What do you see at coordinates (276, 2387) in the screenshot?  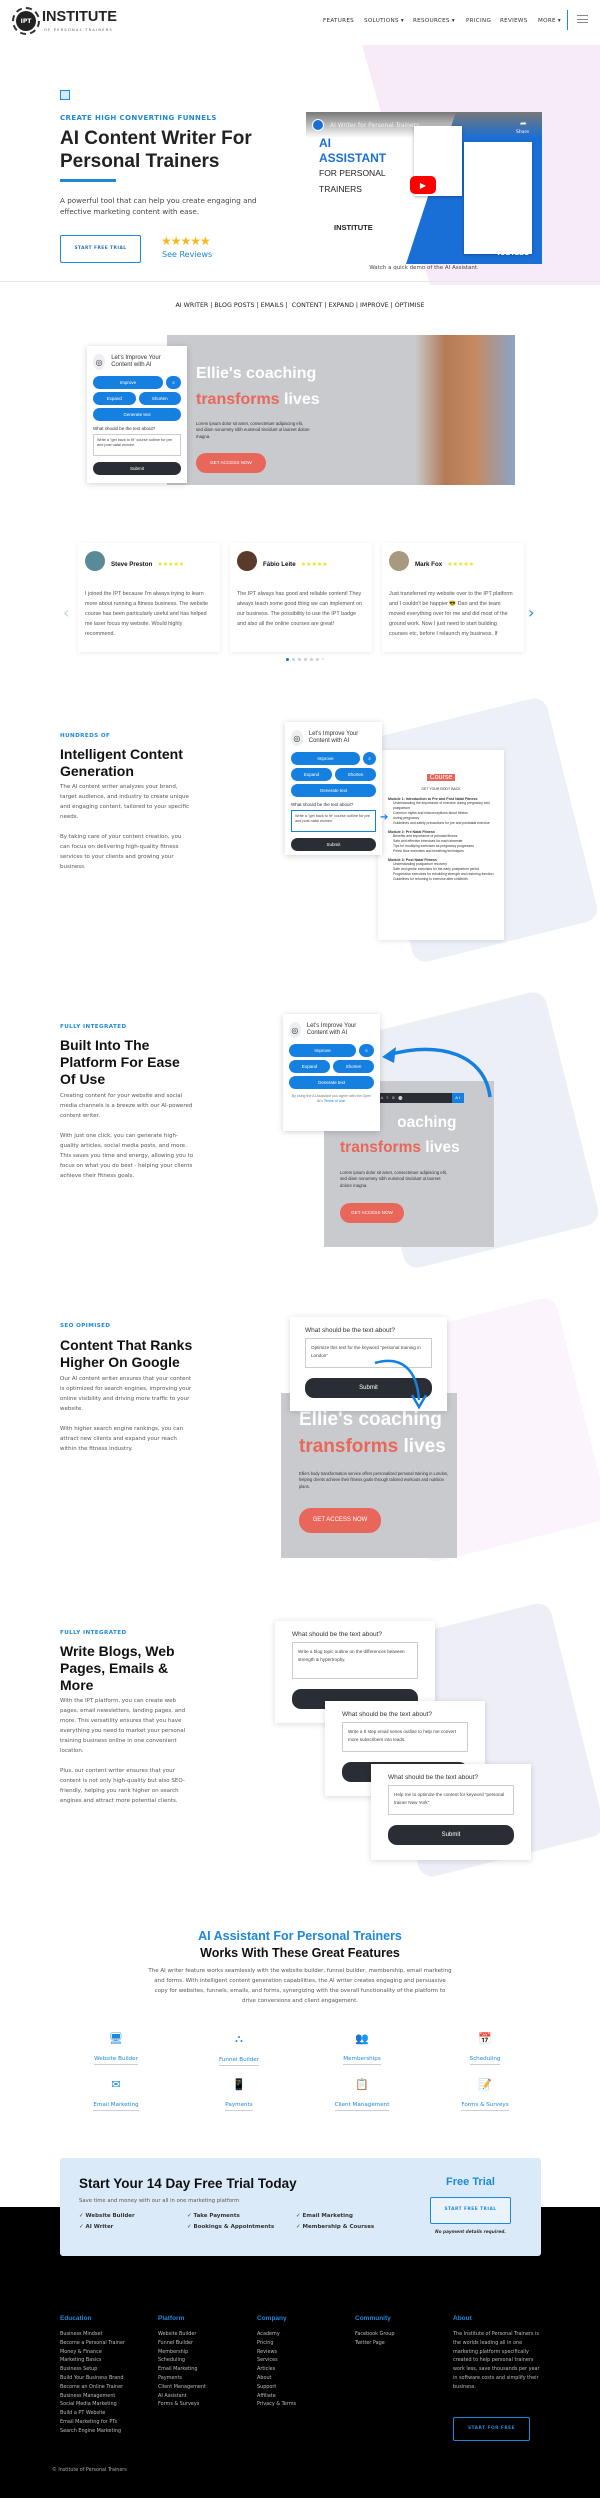 I see `footer-link: Support` at bounding box center [276, 2387].